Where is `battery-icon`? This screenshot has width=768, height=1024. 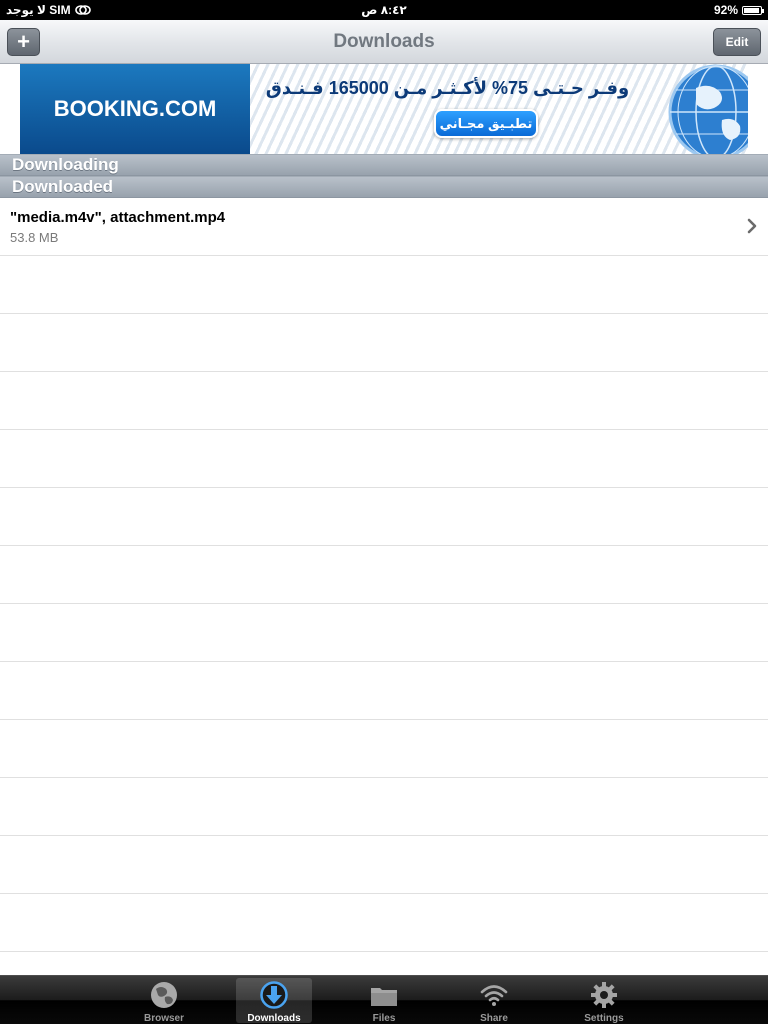
battery-icon is located at coordinates (753, 10).